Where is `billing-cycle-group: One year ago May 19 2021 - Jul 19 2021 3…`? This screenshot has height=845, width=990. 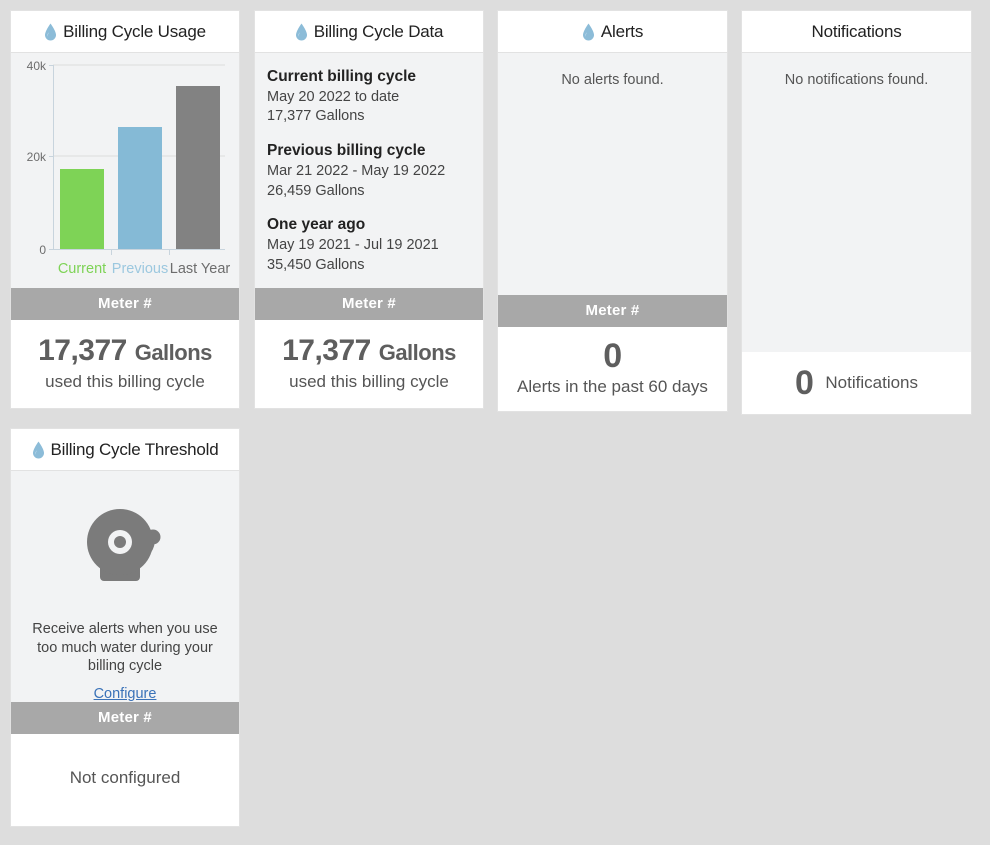 billing-cycle-group: One year ago May 19 2021 - Jul 19 2021 3… is located at coordinates (369, 245).